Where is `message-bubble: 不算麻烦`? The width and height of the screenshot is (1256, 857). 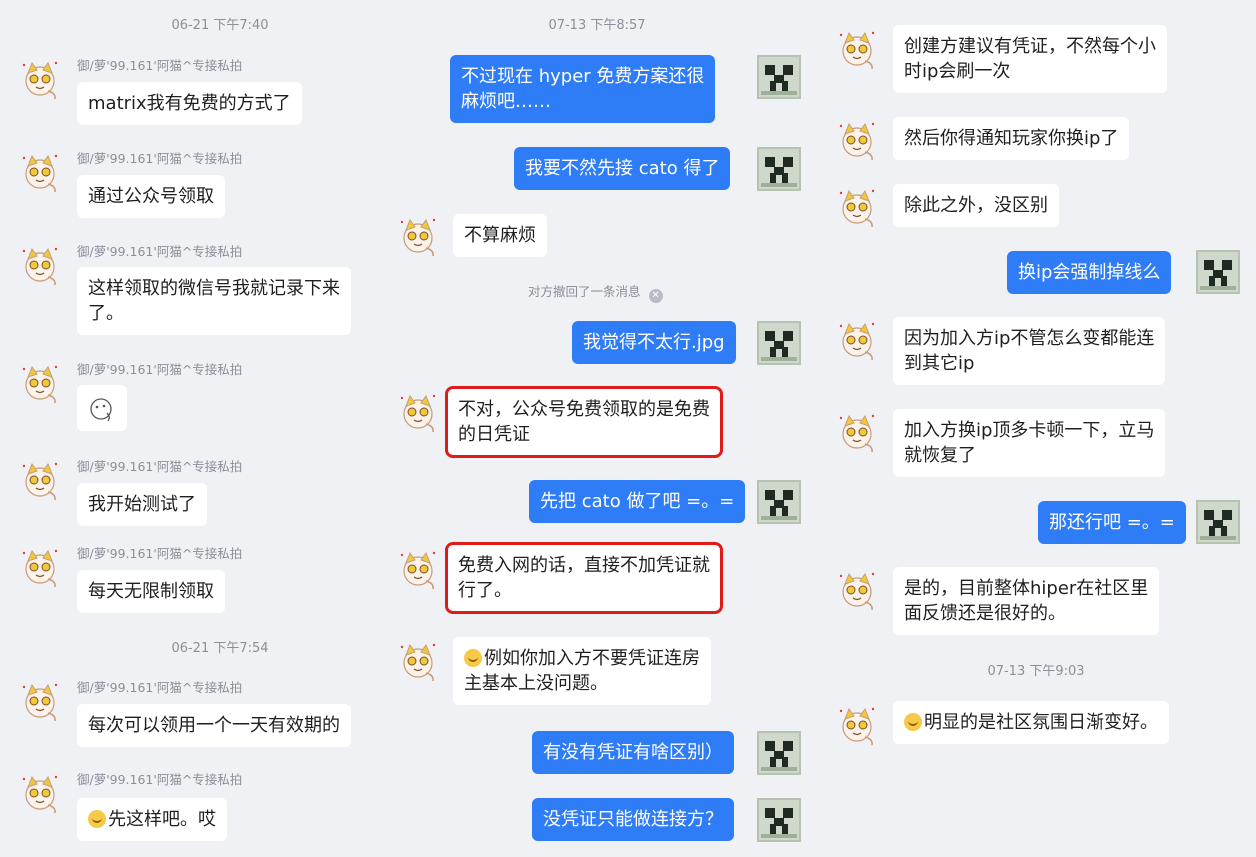 message-bubble: 不算麻烦 is located at coordinates (500, 235).